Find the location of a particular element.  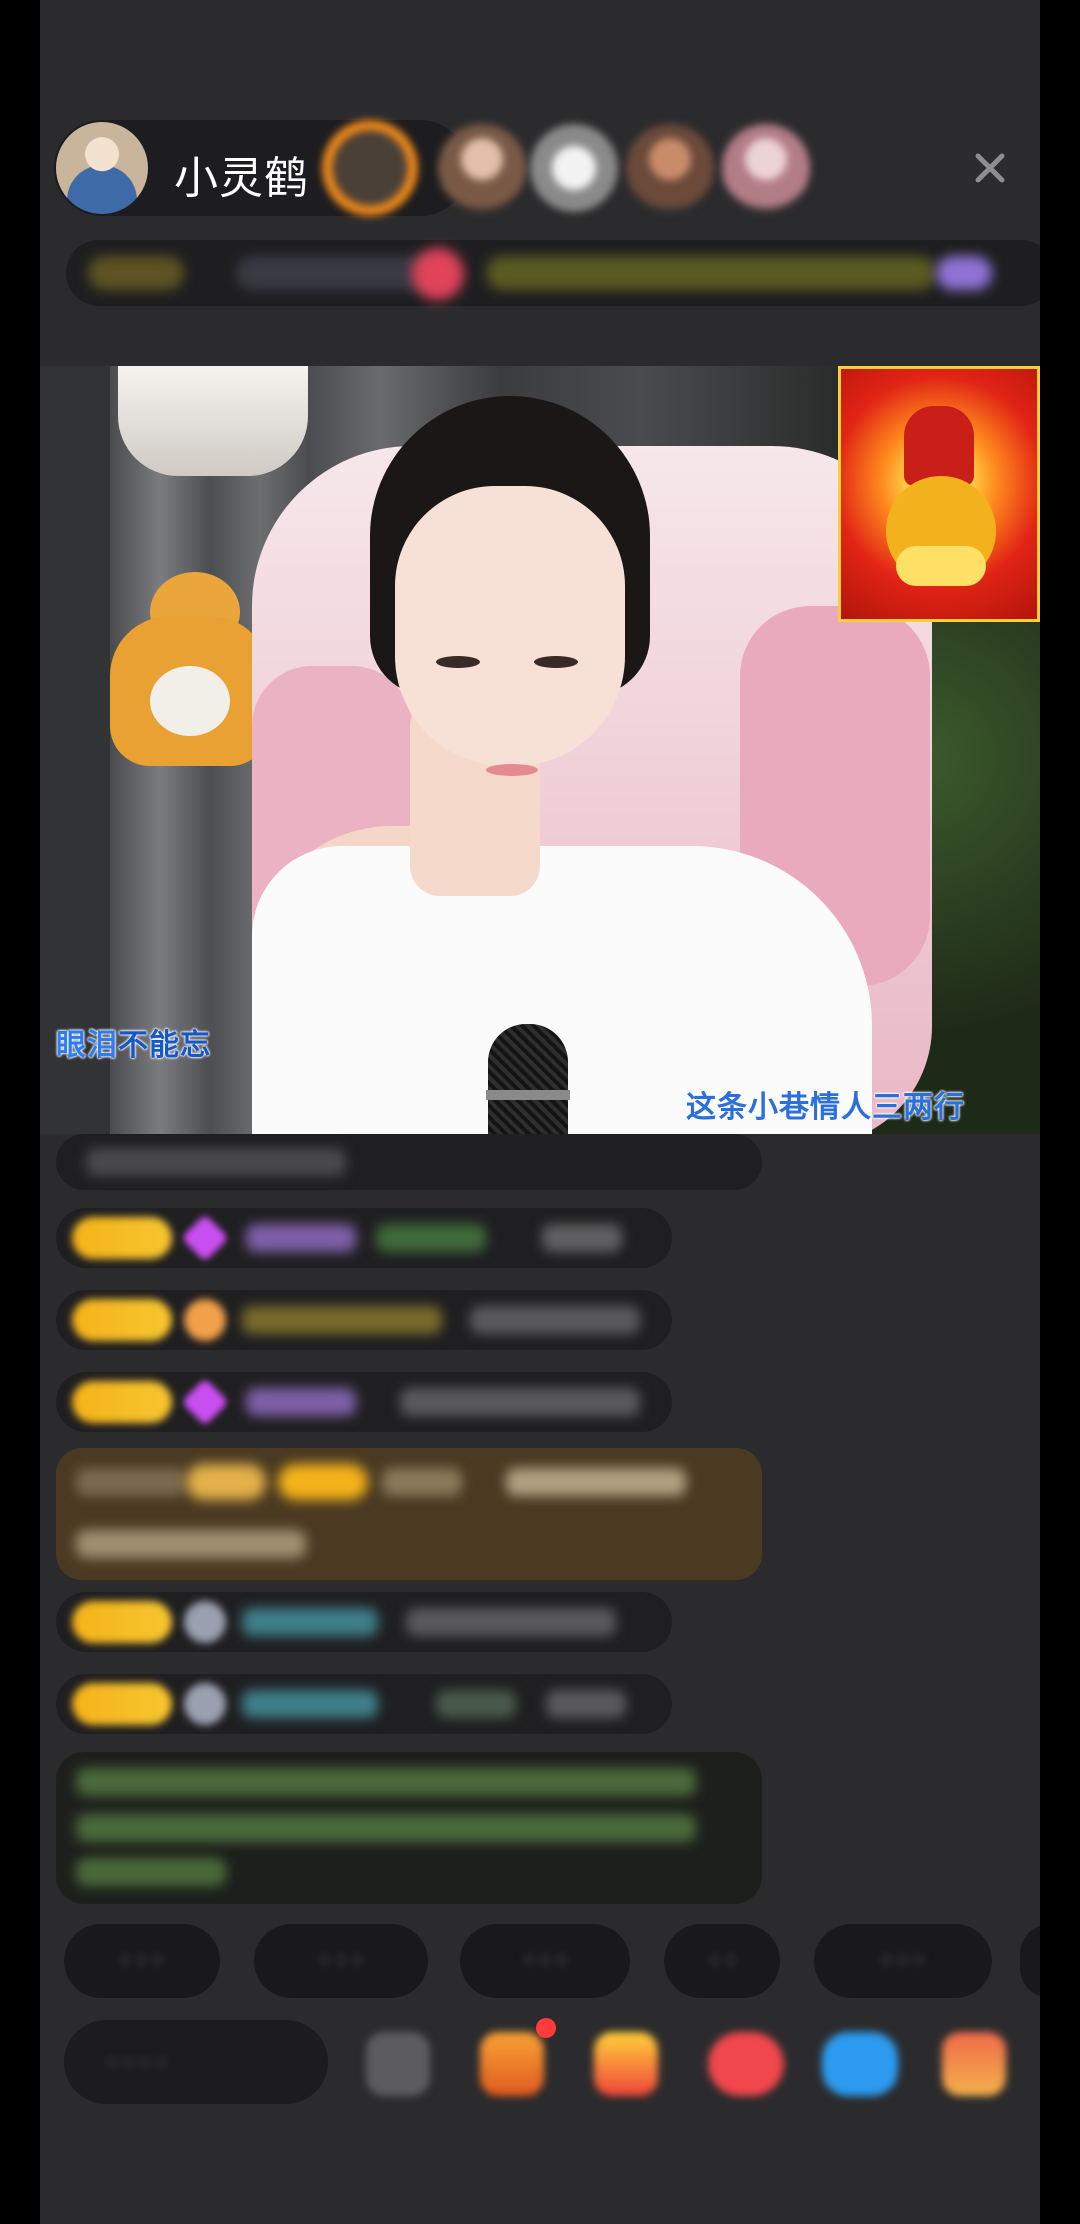

lyric-left-part2: 不能忘 is located at coordinates (164, 1045).